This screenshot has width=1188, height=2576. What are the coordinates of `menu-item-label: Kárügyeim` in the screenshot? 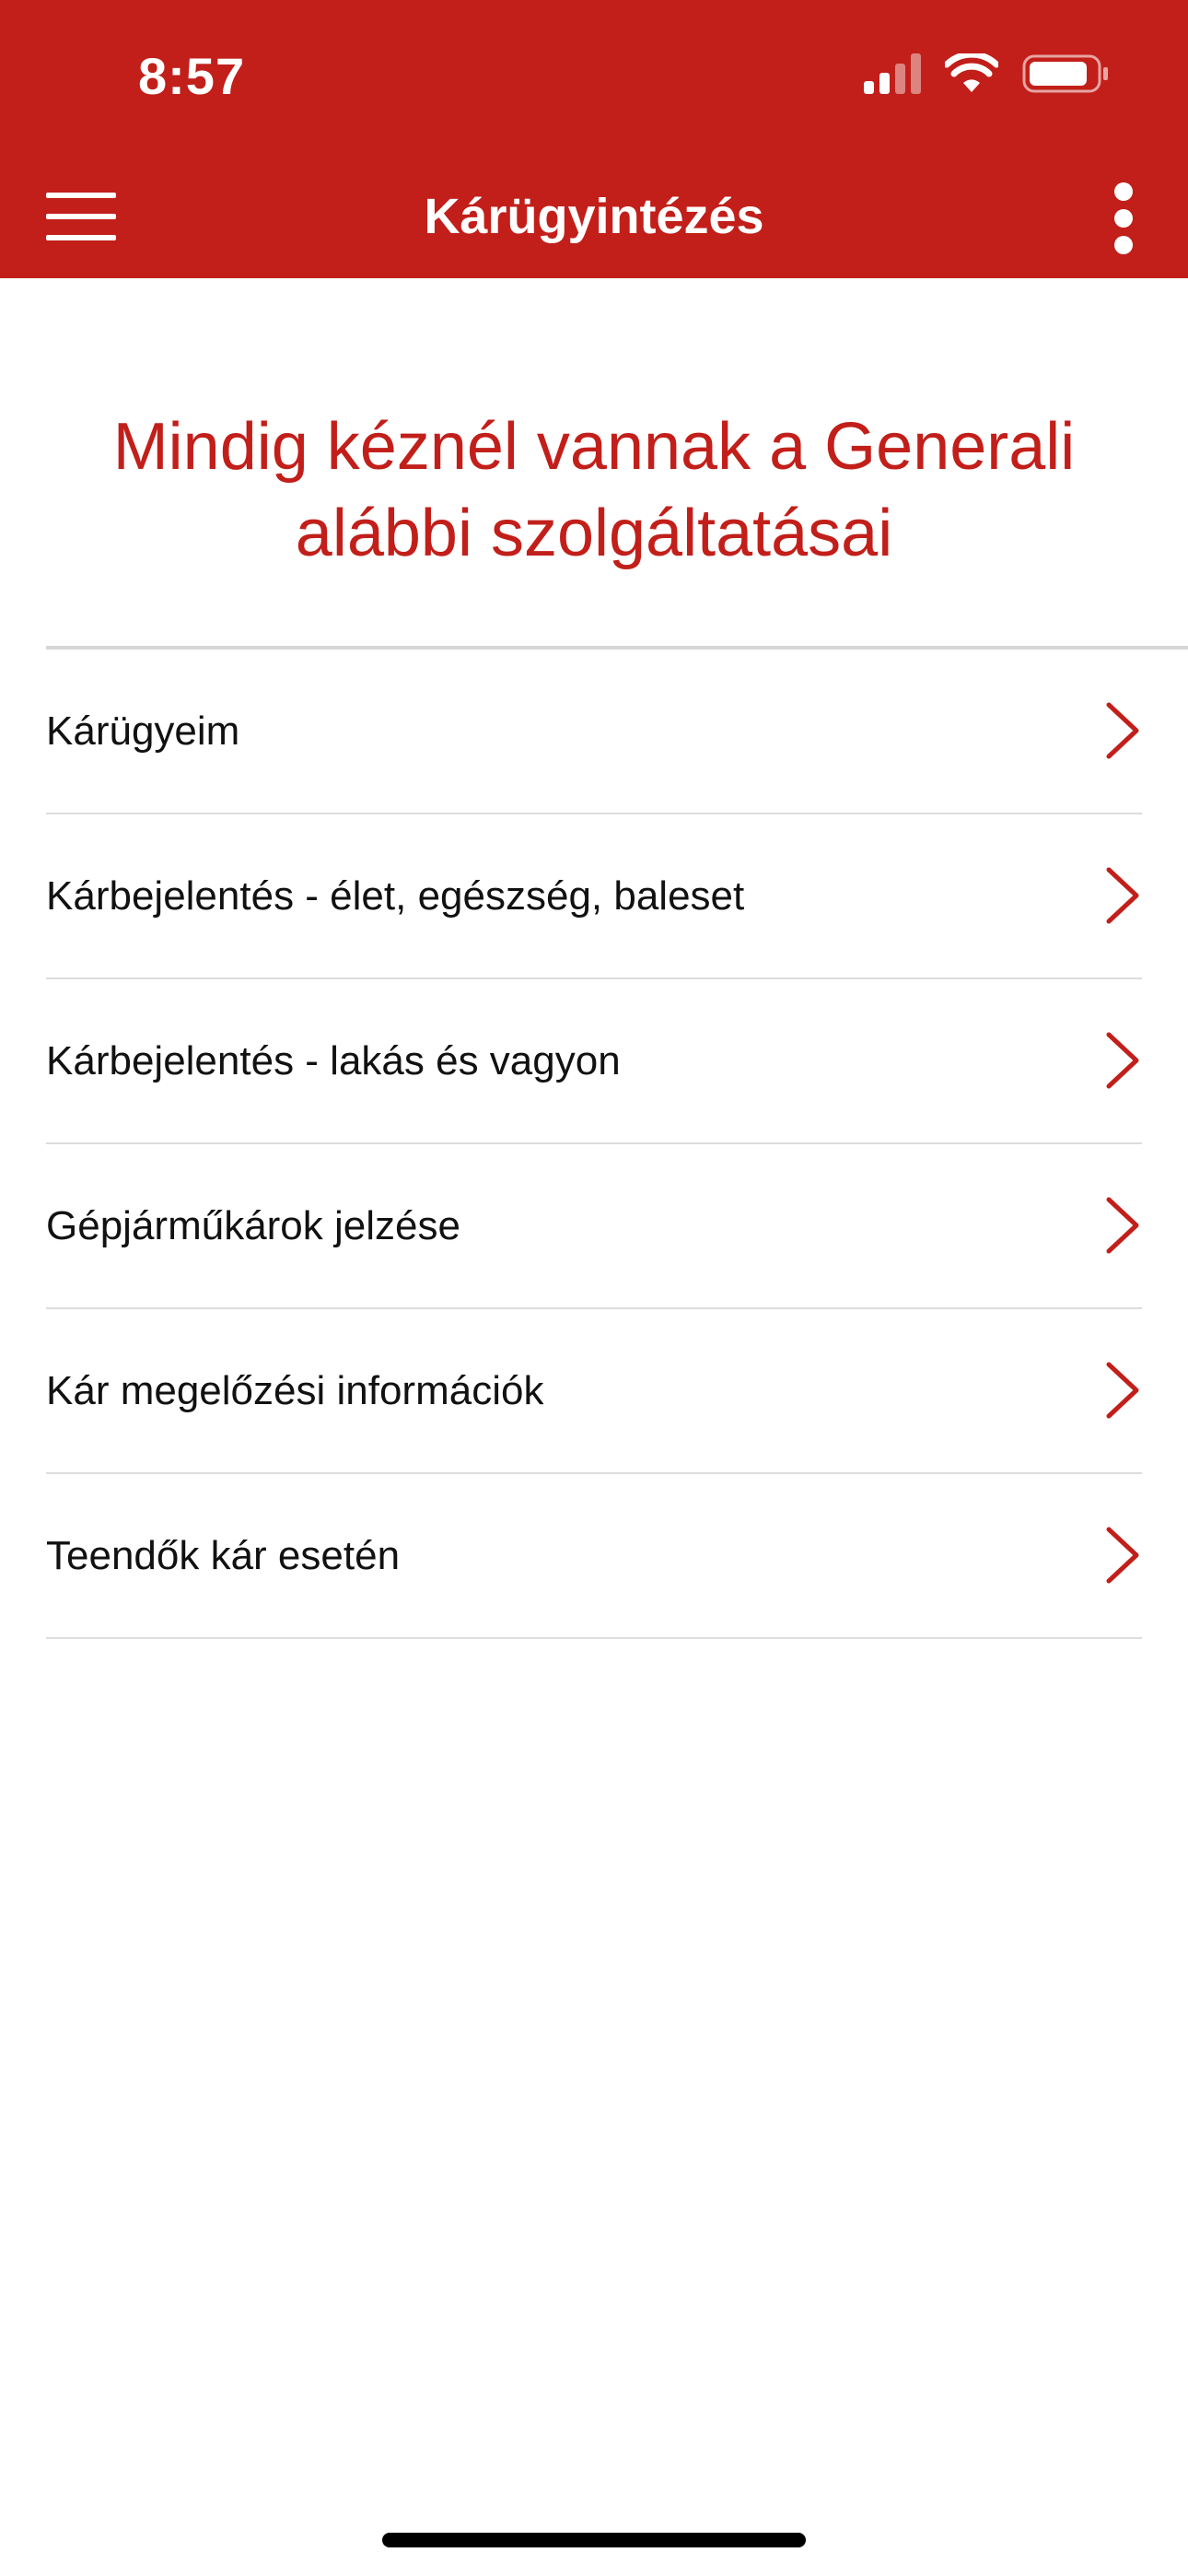 It's located at (143, 731).